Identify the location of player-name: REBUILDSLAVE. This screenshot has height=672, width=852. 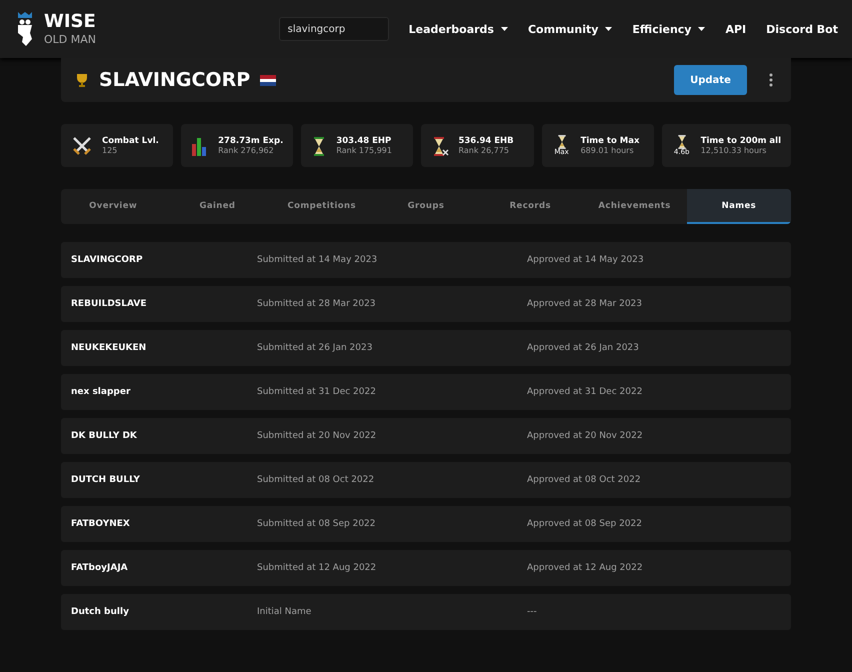
(109, 304).